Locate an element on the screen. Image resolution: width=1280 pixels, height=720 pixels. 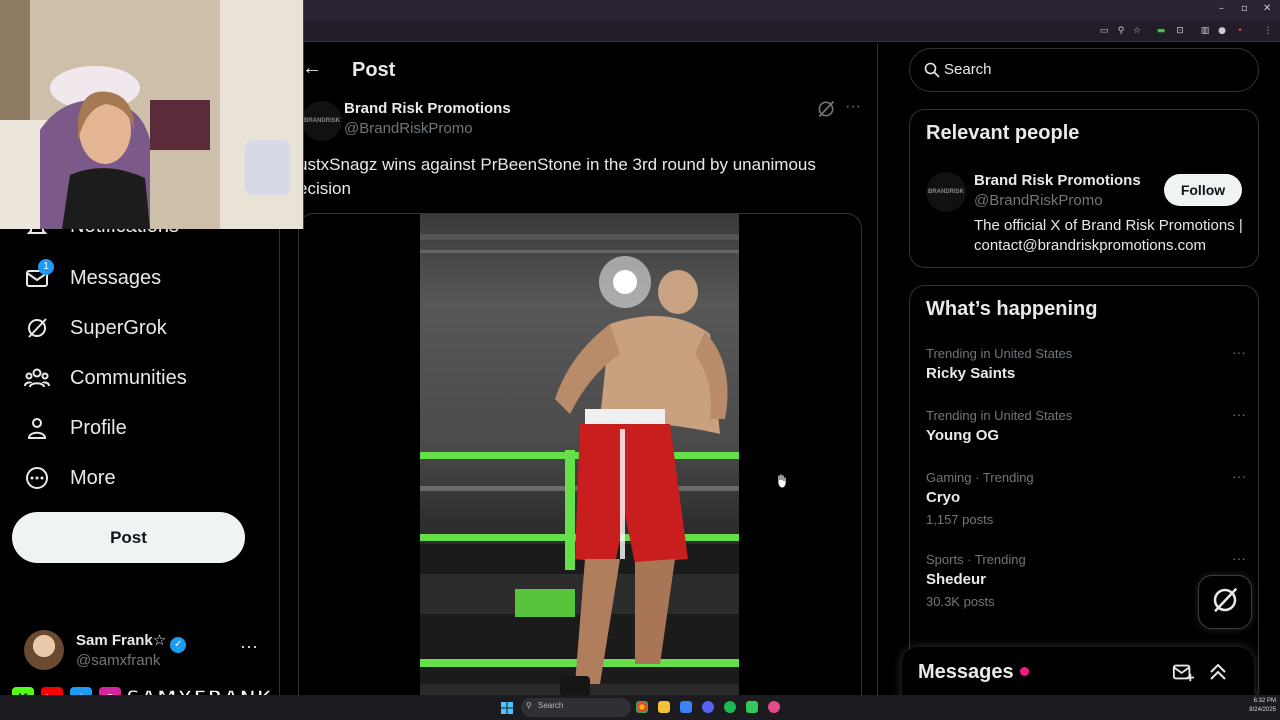
compose-message-icon is located at coordinates (1183, 672).